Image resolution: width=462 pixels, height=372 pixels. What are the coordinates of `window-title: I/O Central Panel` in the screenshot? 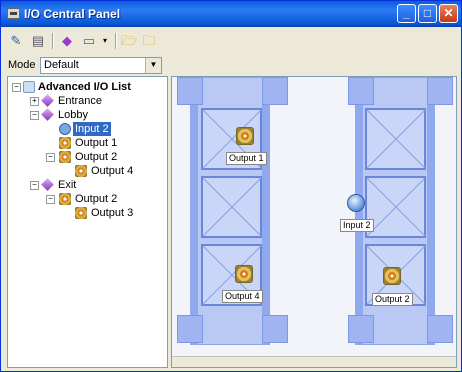 It's located at (72, 14).